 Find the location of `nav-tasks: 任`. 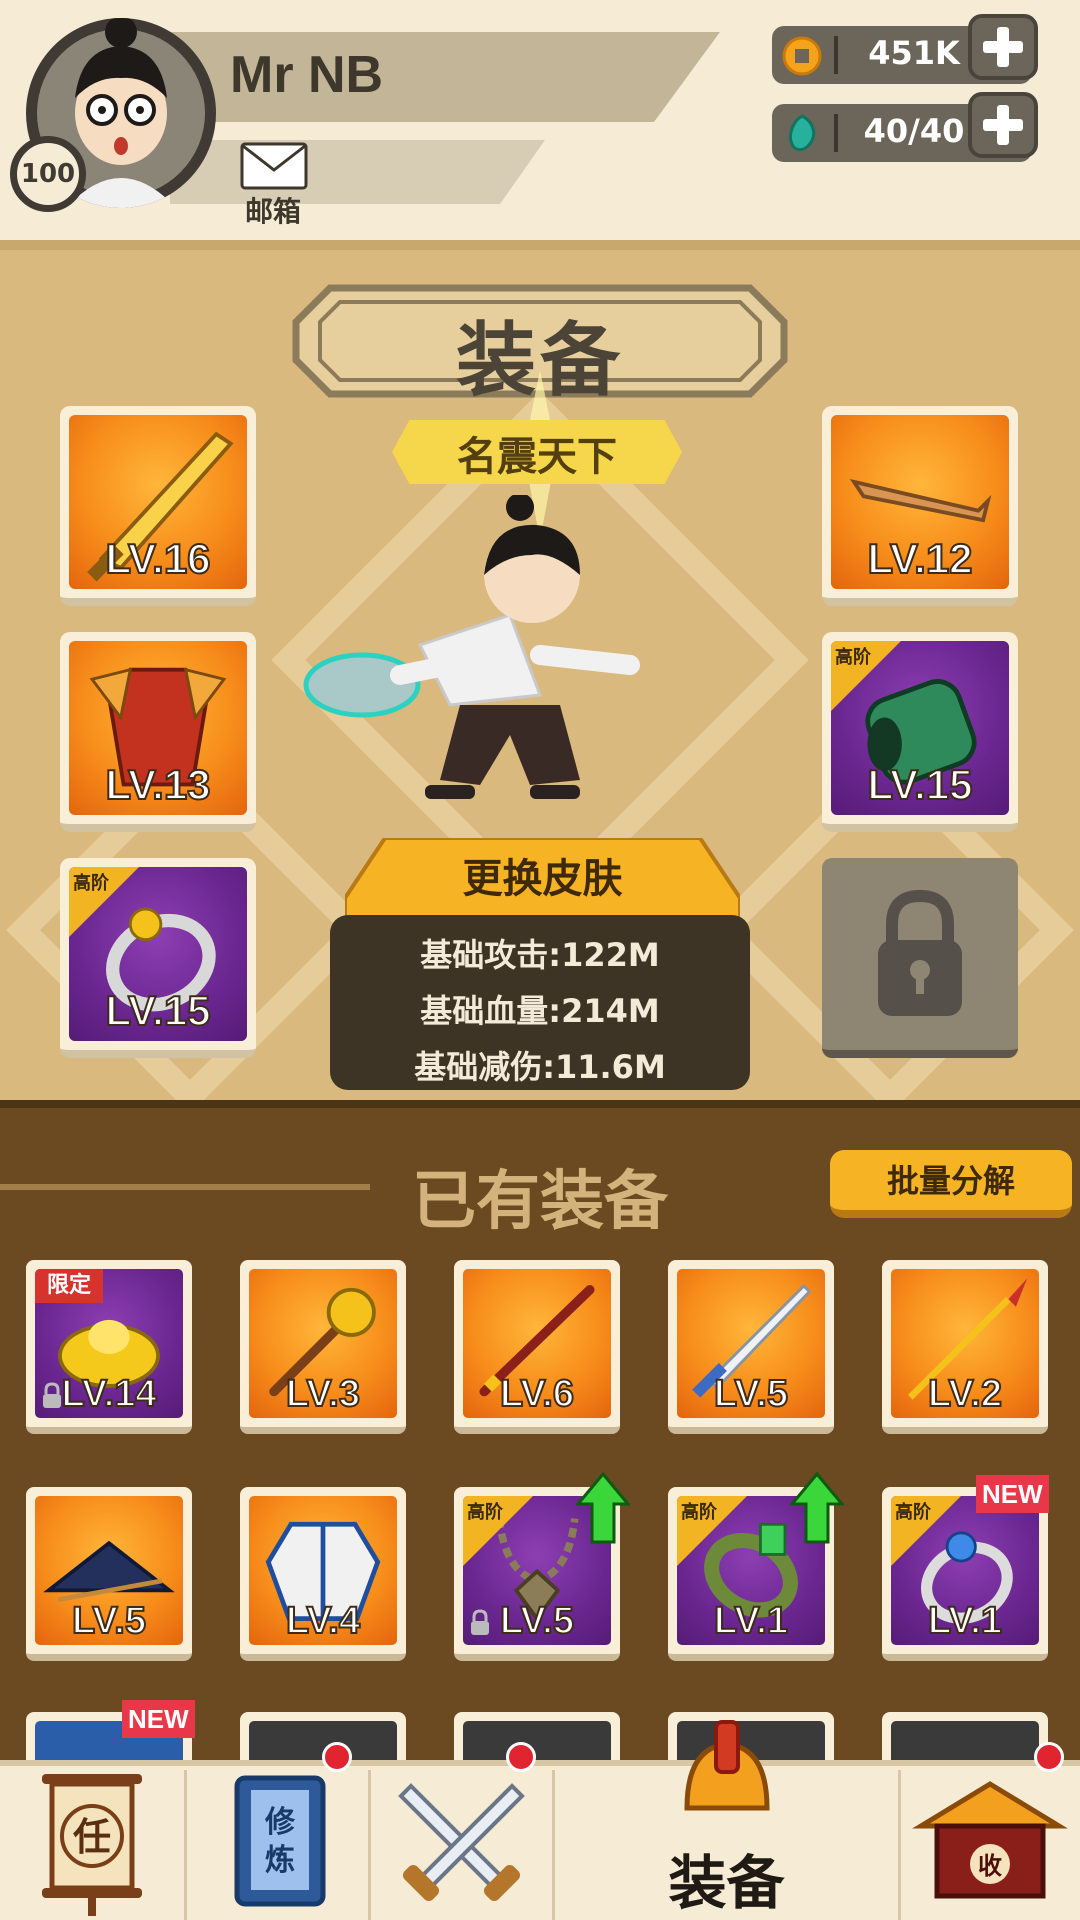

nav-tasks: 任 is located at coordinates (92, 1843).